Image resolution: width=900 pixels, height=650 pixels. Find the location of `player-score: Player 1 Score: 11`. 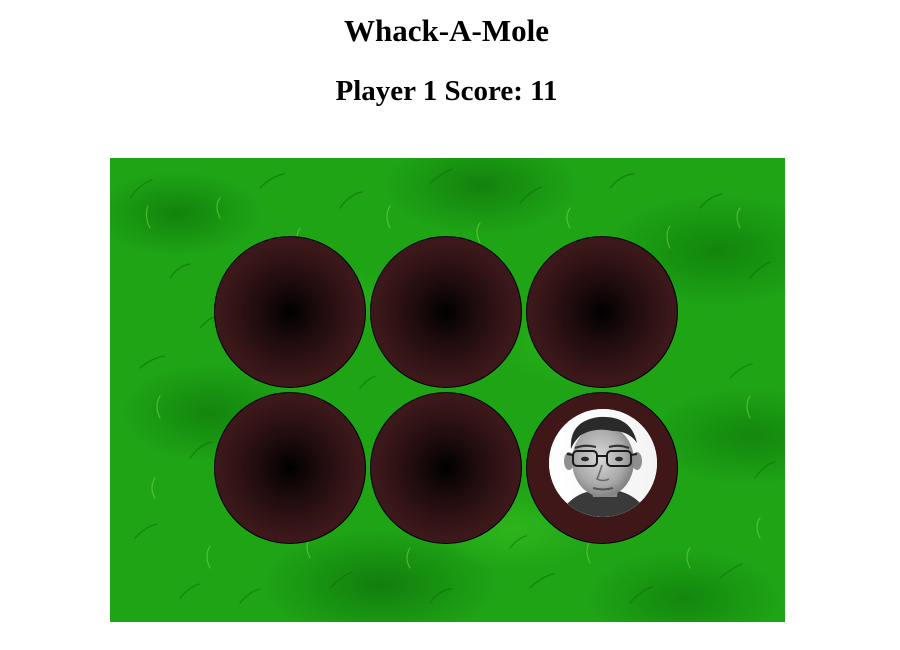

player-score: Player 1 Score: 11 is located at coordinates (446, 91).